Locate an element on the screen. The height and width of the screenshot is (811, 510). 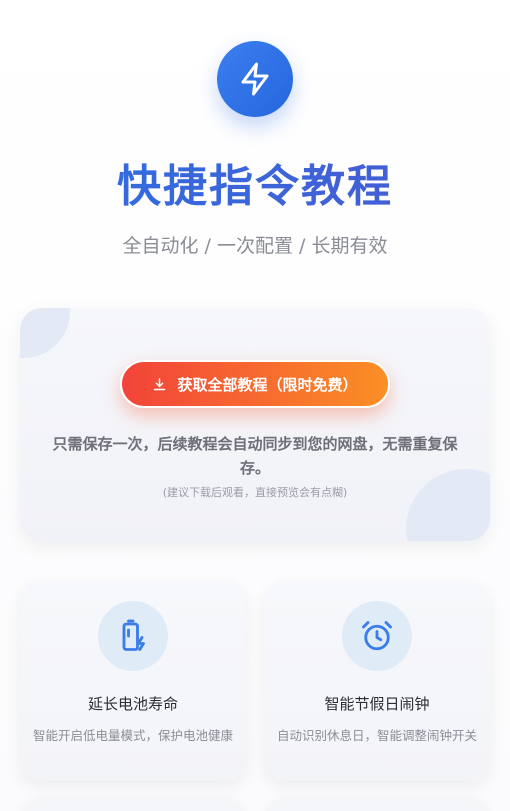
page-subtitle: 全自动化 / 一次配置 / 长期有效 is located at coordinates (255, 246).